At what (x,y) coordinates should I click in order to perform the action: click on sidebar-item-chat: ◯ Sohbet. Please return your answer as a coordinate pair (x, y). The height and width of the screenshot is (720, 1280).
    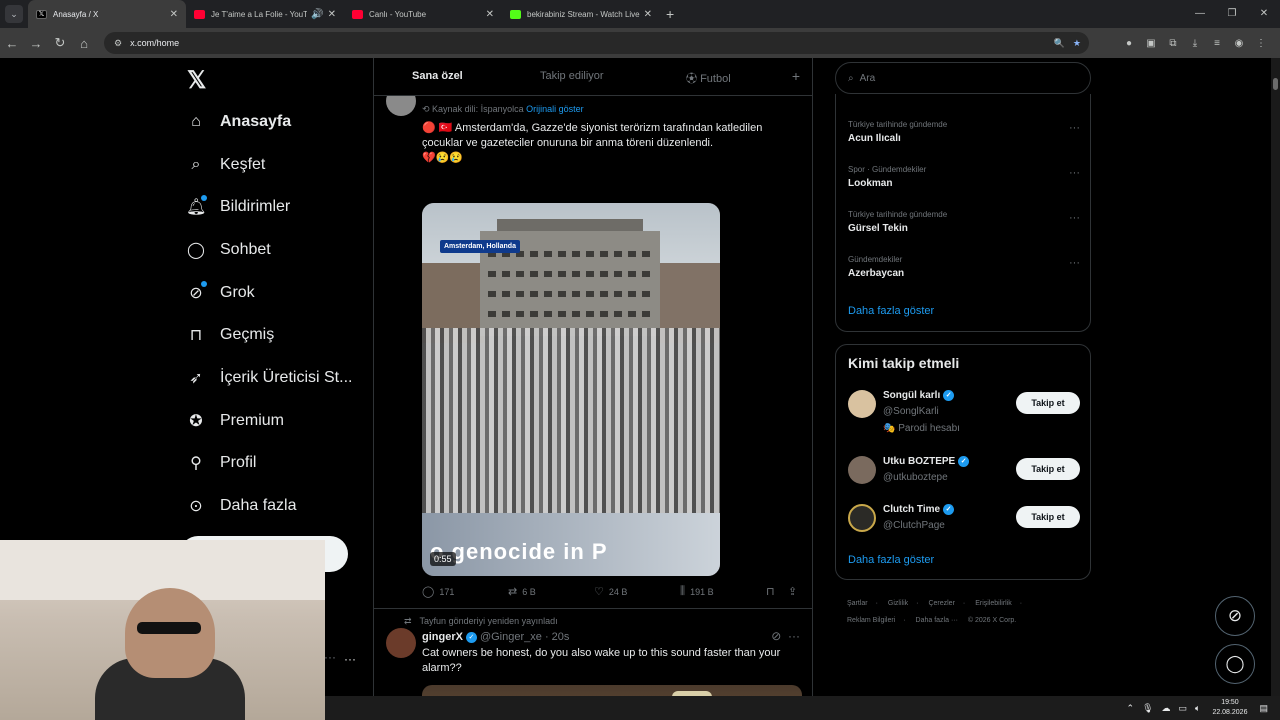
    Looking at the image, I should click on (228, 250).